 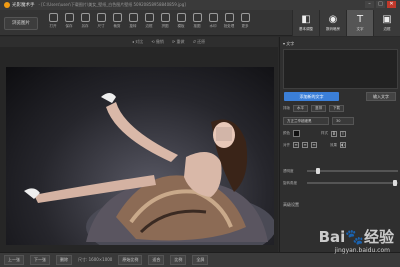 I want to click on baidu-watermark: Bai🐾经验, so click(x=356, y=236).